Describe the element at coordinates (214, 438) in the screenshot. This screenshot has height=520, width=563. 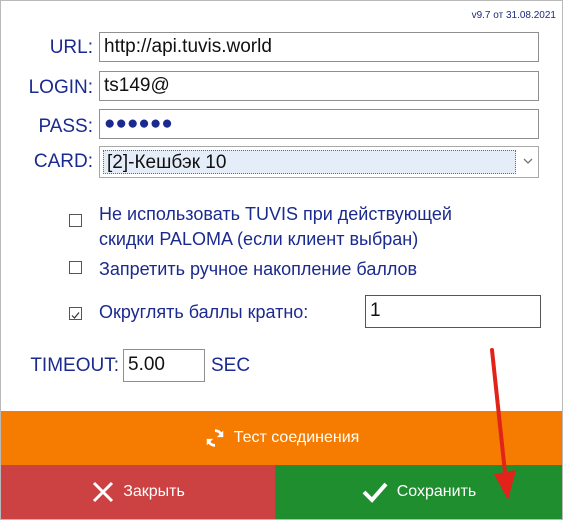
I see `refresh-icon` at that location.